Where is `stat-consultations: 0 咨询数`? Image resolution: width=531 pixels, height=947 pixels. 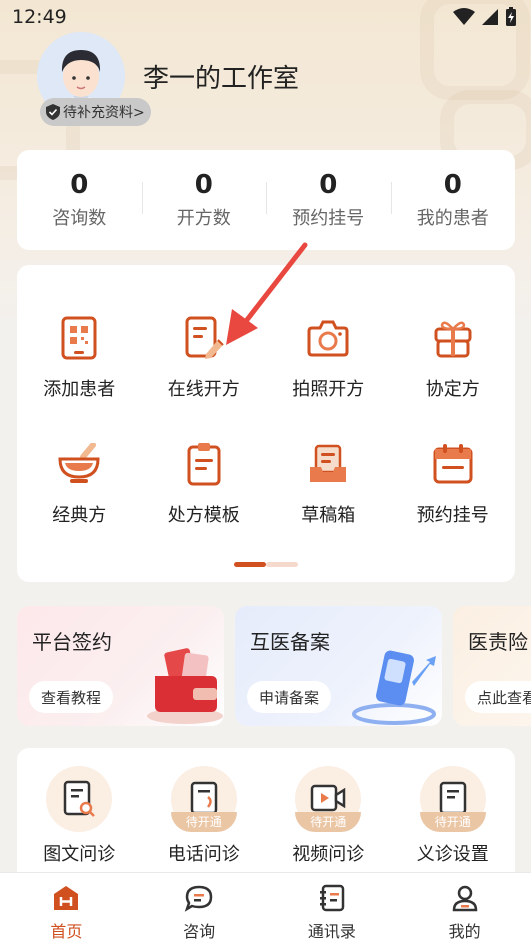 stat-consultations: 0 咨询数 is located at coordinates (79, 200).